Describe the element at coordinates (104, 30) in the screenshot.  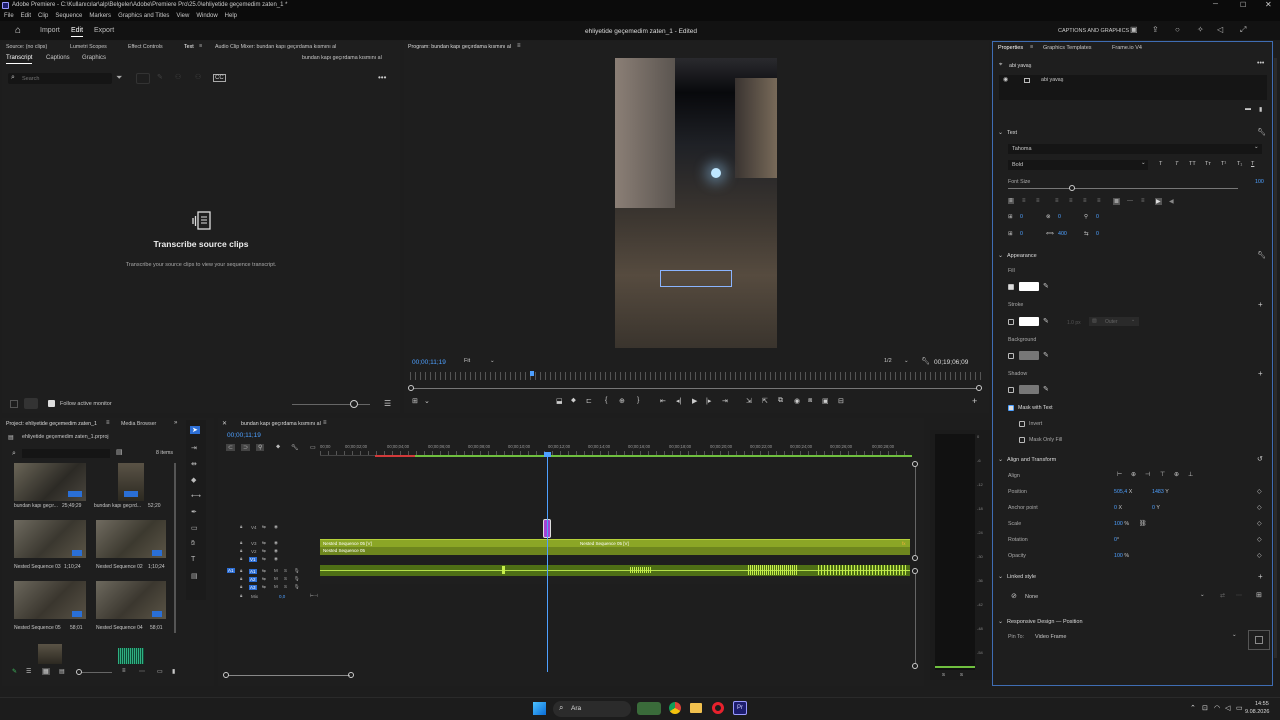
I see `export-tab: Export` at that location.